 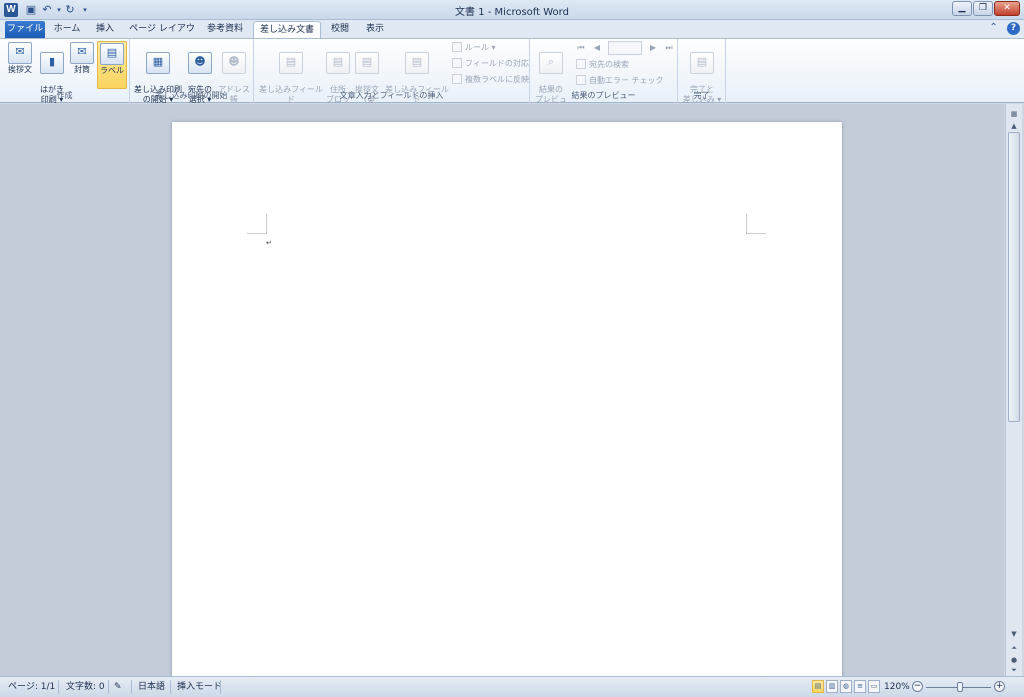 I want to click on next-record-icon: ▶, so click(x=653, y=48).